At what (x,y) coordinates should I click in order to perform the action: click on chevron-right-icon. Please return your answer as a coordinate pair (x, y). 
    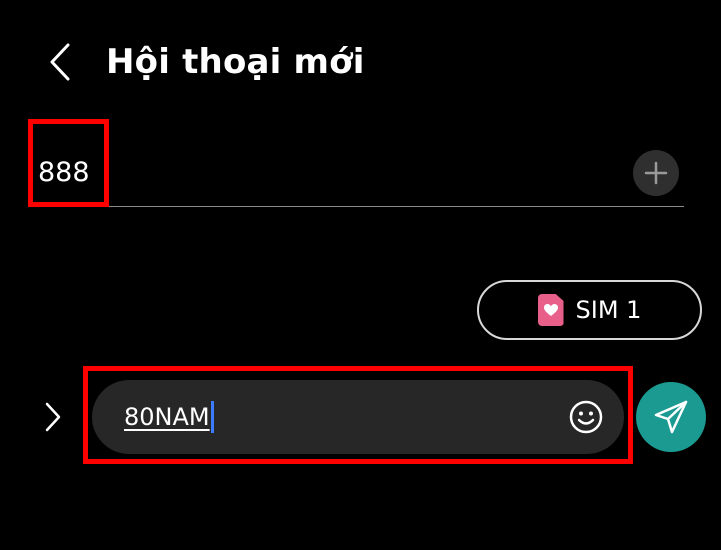
    Looking at the image, I should click on (53, 417).